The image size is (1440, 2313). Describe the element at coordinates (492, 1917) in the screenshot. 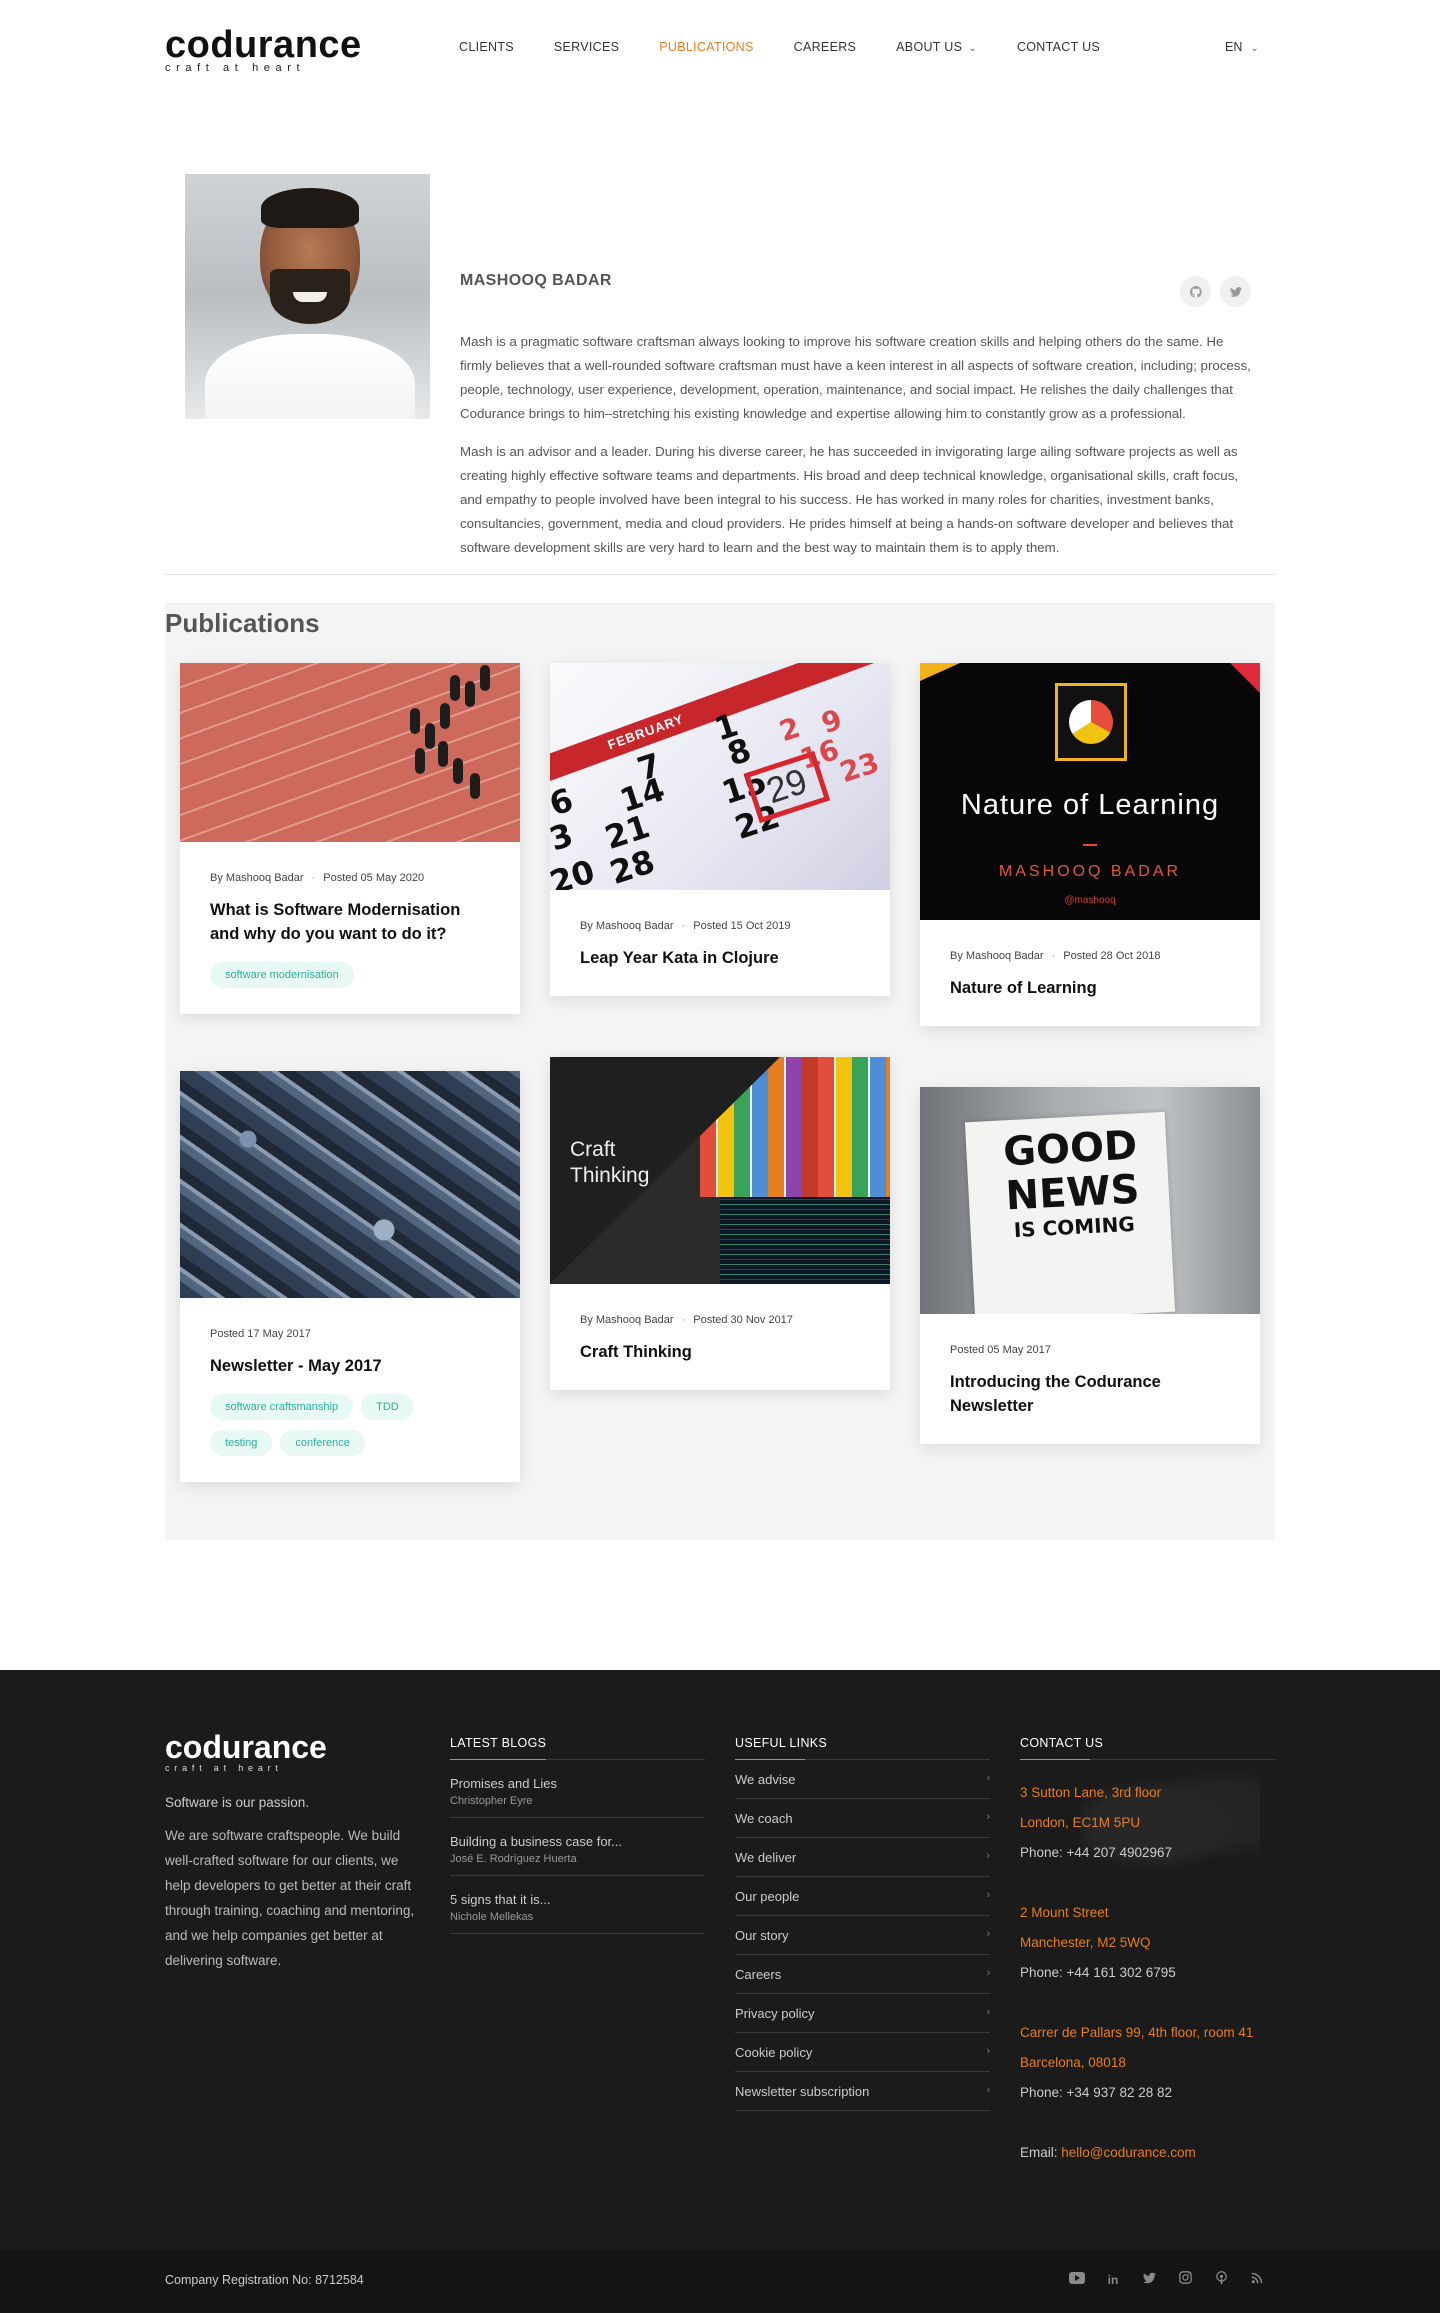

I see `blog-author: Nichole Mellekas` at that location.